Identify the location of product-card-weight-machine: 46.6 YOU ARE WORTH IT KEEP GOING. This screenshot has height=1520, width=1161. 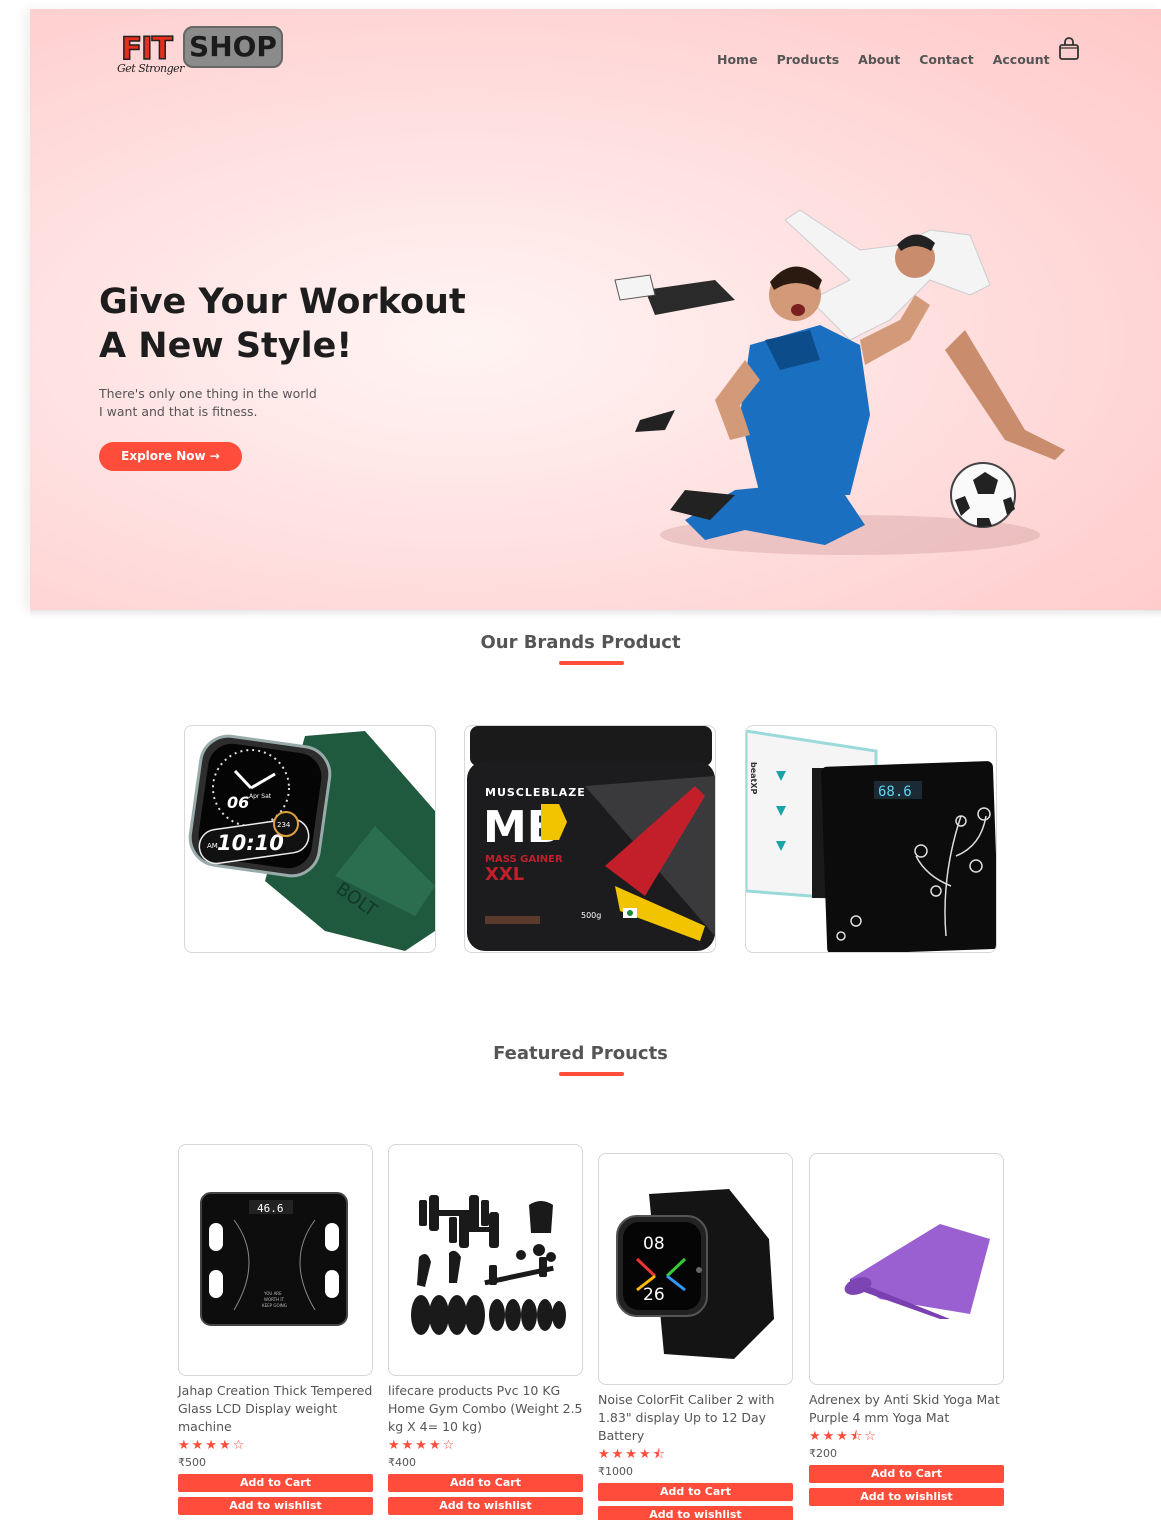
(275, 1260).